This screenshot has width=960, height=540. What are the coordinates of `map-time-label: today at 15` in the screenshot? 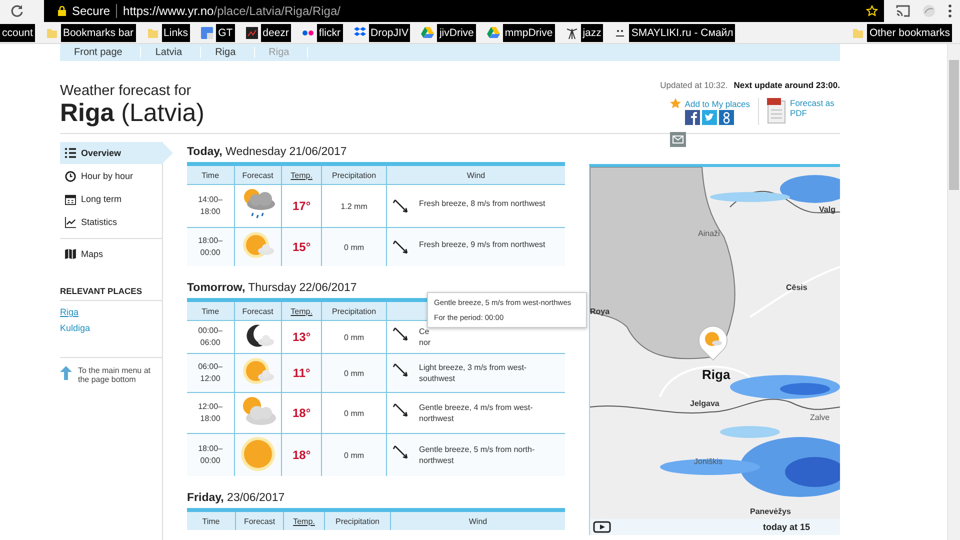 It's located at (786, 527).